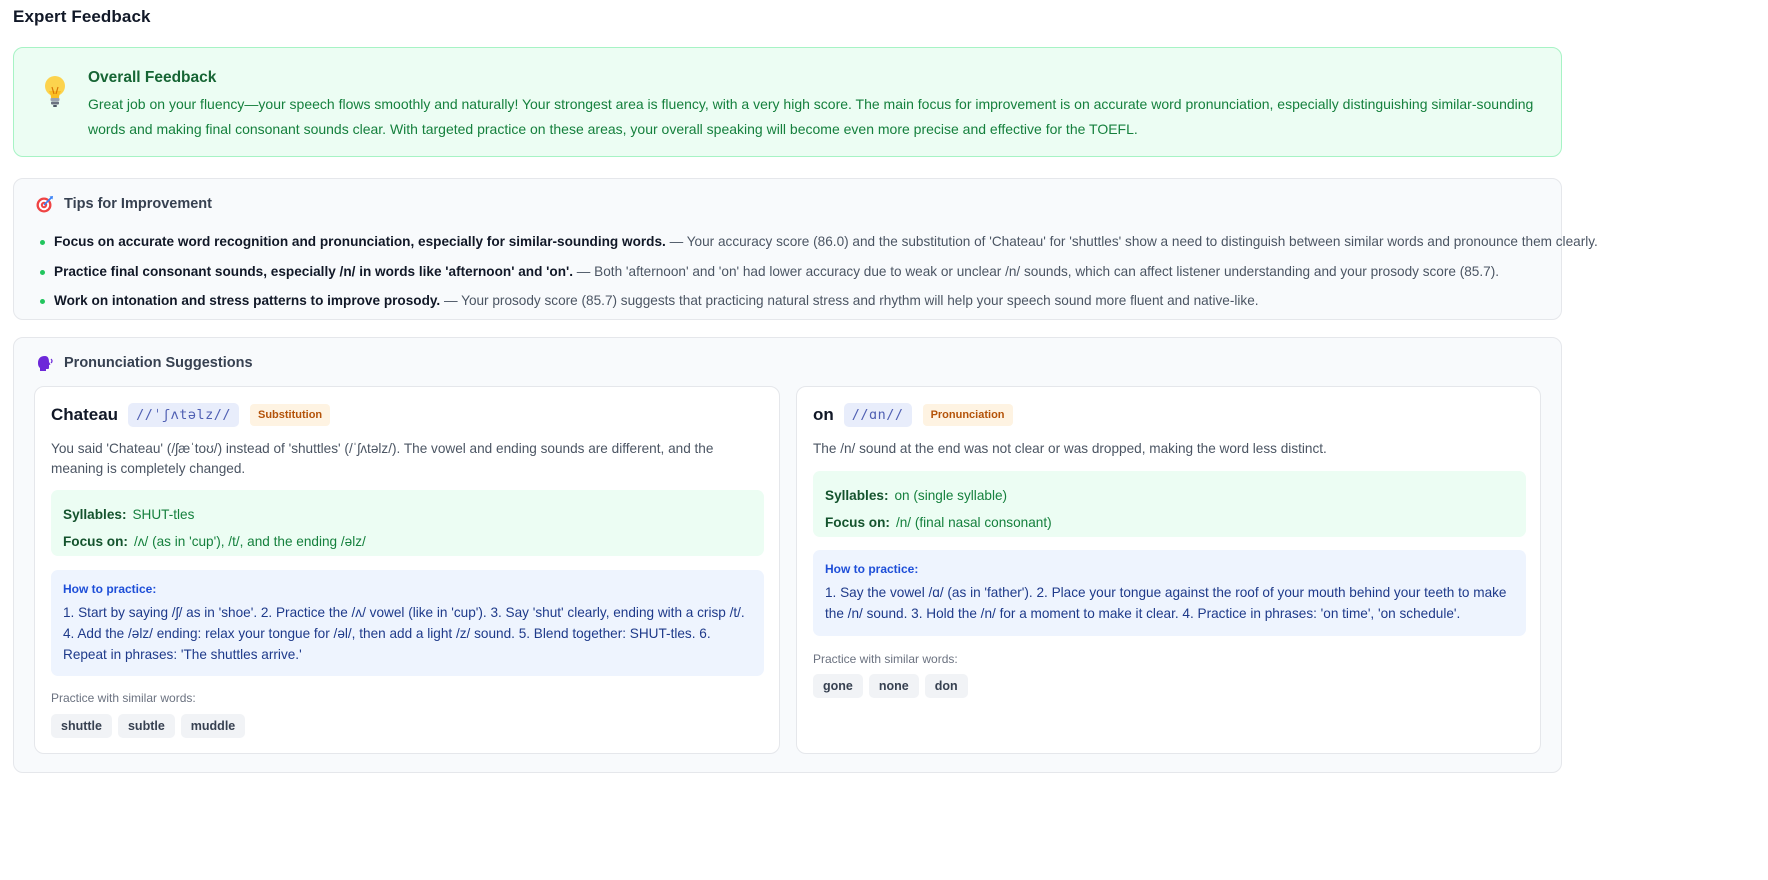  Describe the element at coordinates (290, 415) in the screenshot. I see `error-type-badge: Substitution` at that location.